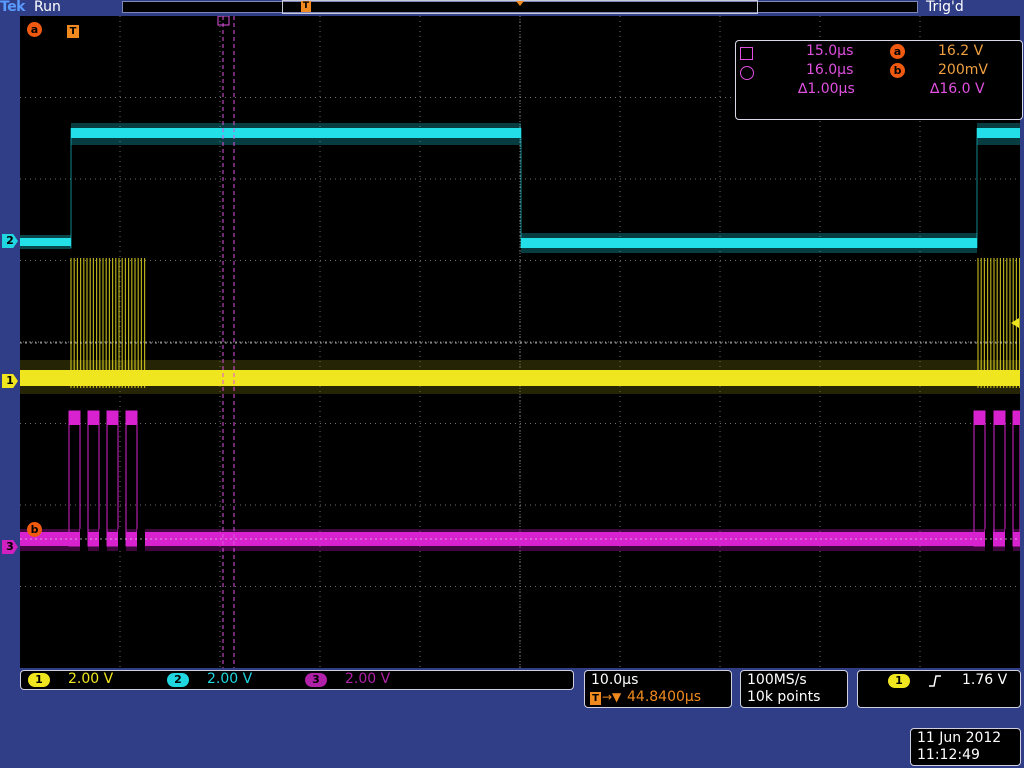 This screenshot has height=768, width=1024. I want to click on run-state: Run, so click(47, 7).